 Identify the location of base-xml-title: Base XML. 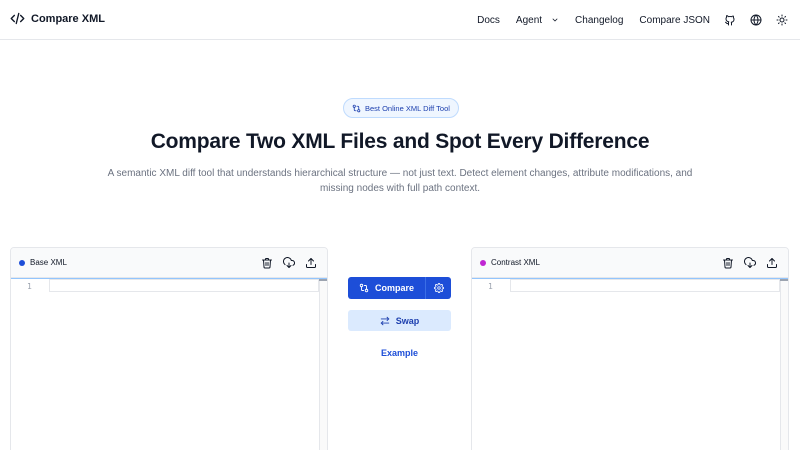
(48, 262).